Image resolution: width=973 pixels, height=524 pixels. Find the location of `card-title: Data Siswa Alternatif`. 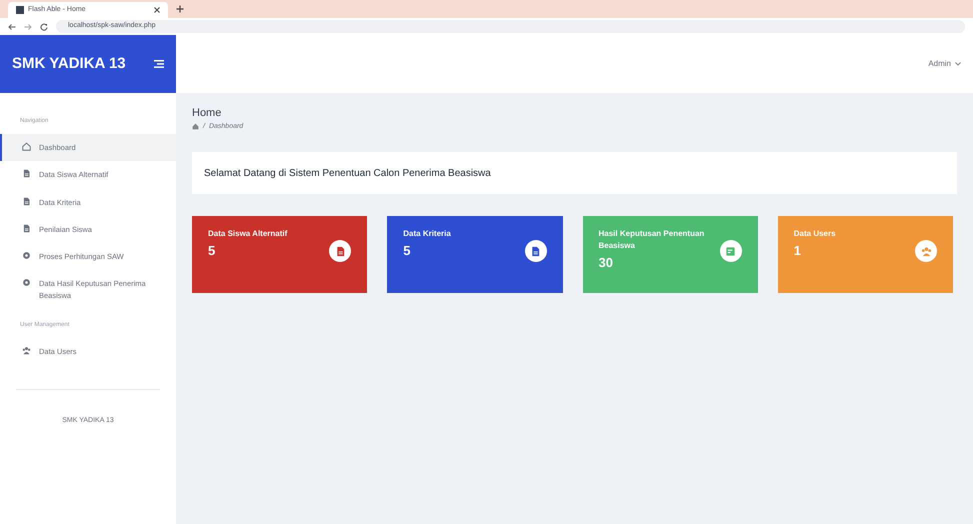

card-title: Data Siswa Alternatif is located at coordinates (248, 234).